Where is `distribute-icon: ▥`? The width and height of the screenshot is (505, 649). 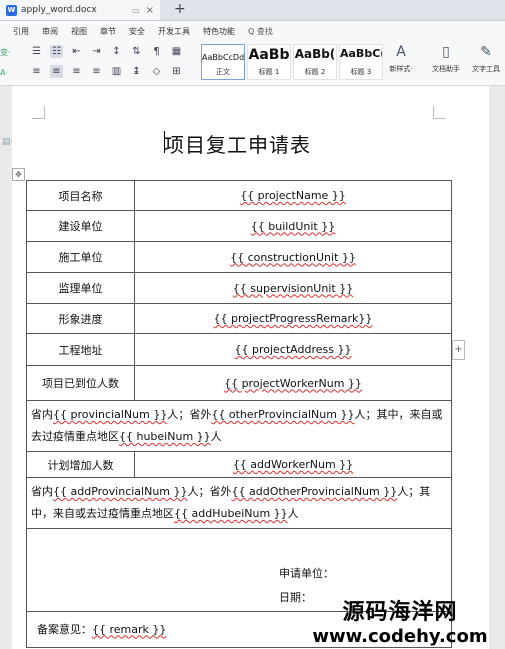 distribute-icon: ▥ is located at coordinates (116, 71).